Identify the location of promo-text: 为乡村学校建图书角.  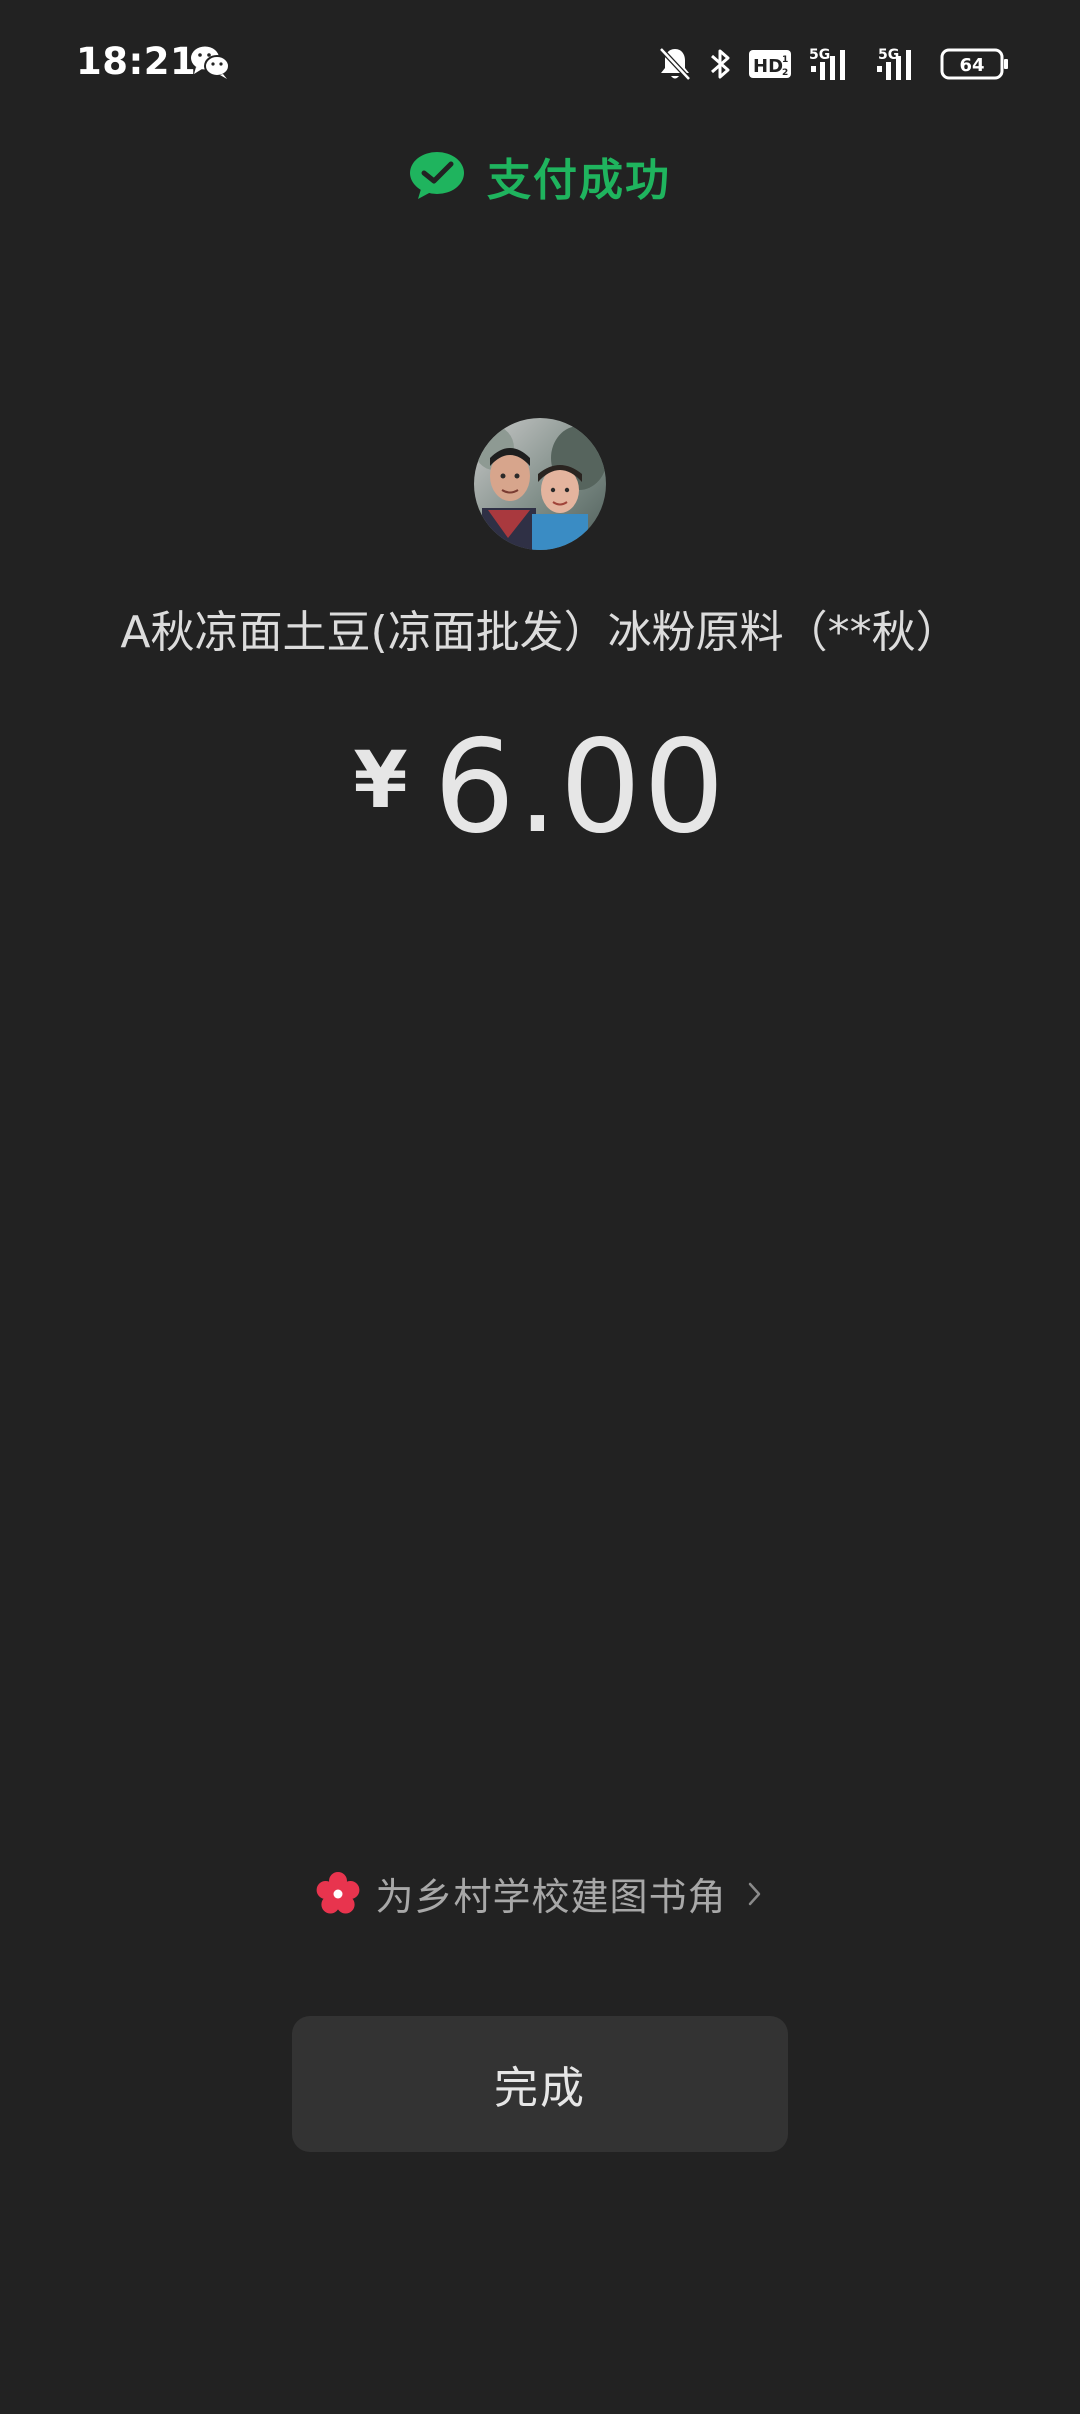
(551, 1897).